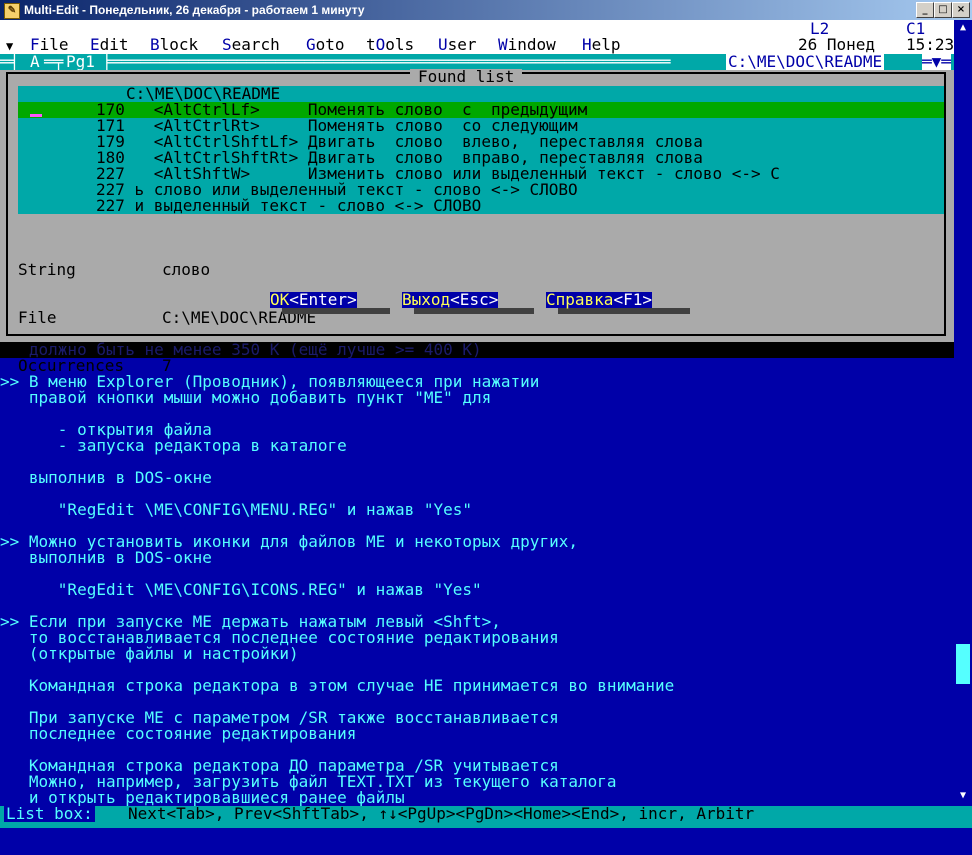 The width and height of the screenshot is (972, 855). I want to click on file-path: C:\ME\DOC\README, so click(805, 61).